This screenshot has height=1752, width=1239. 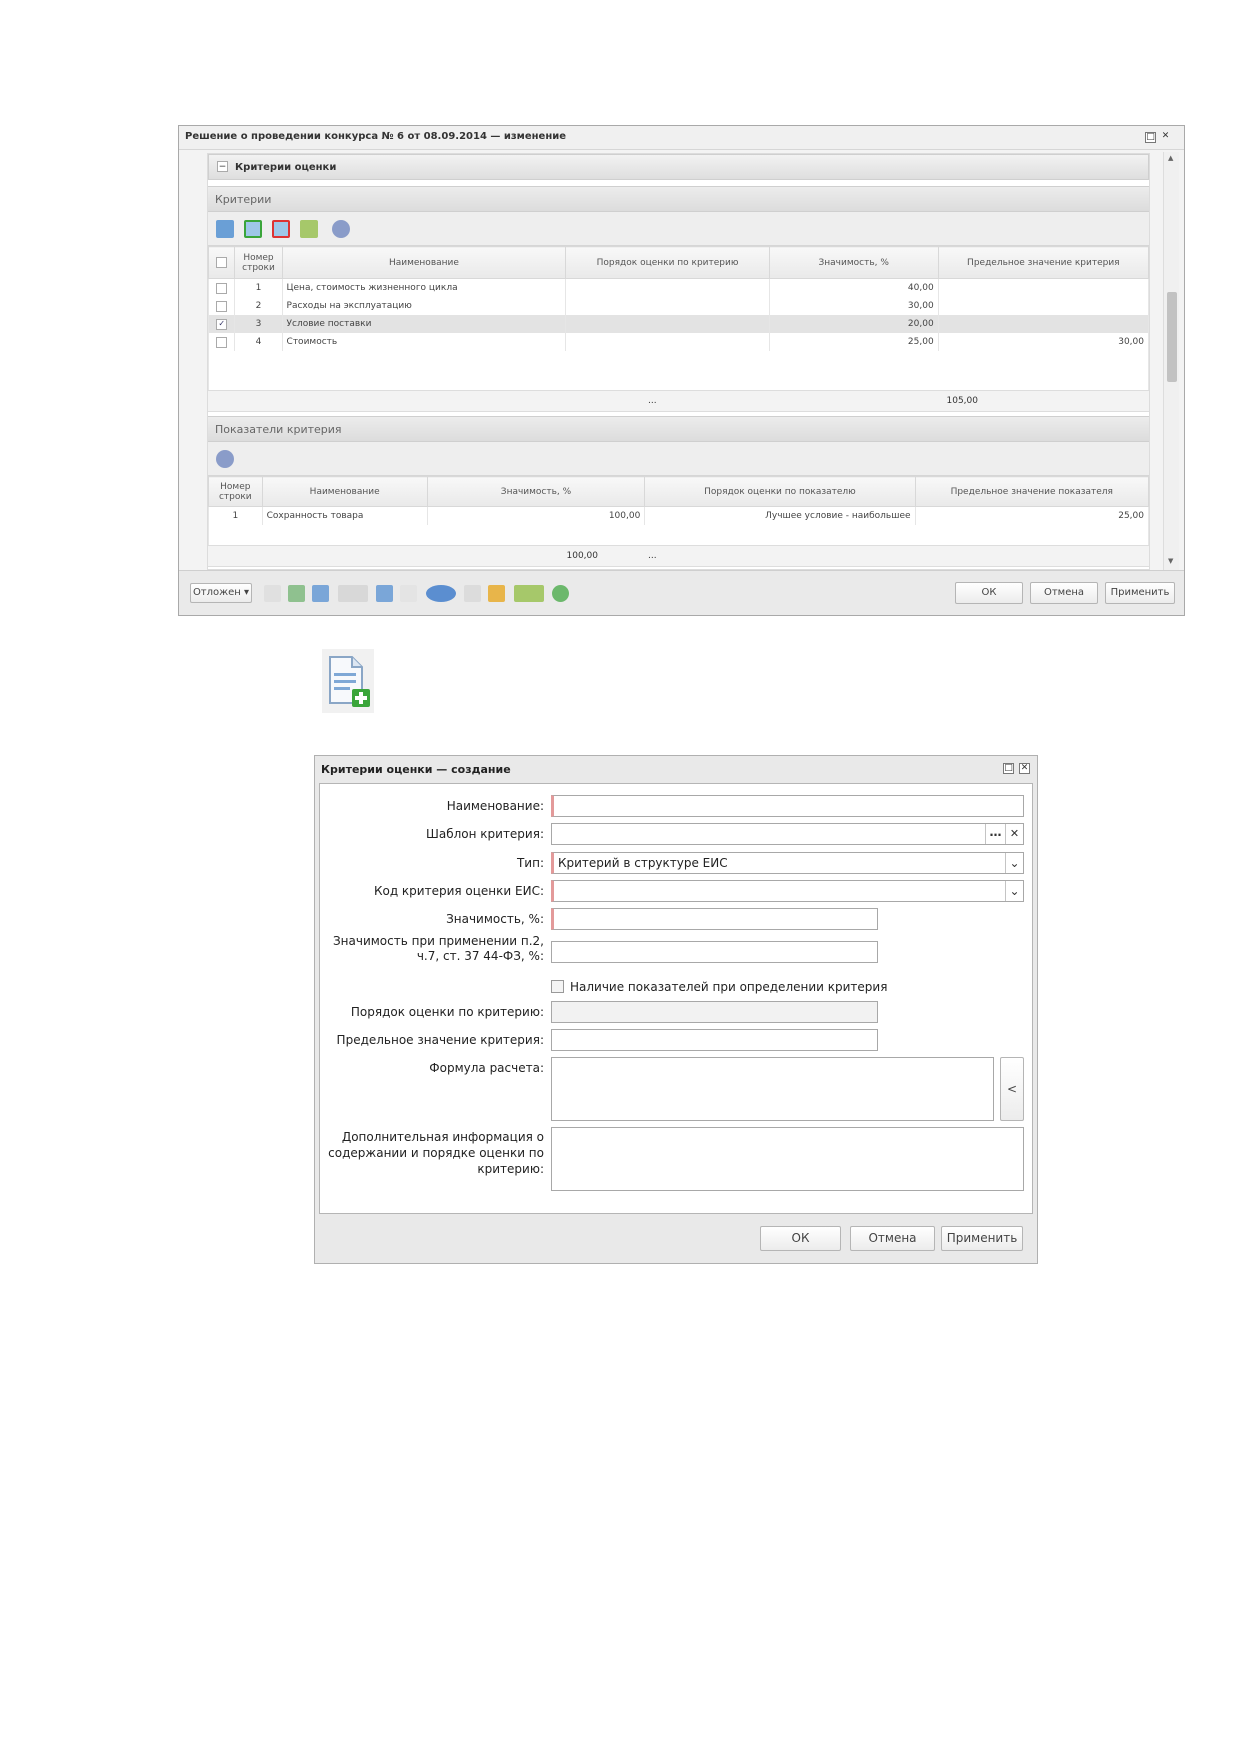 I want to click on eis-code-select: ⌄, so click(x=787, y=891).